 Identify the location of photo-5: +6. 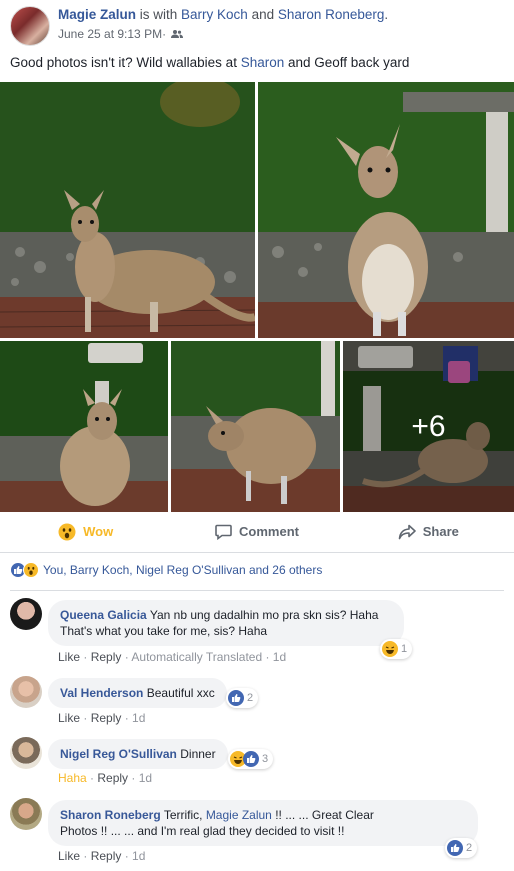
(428, 426).